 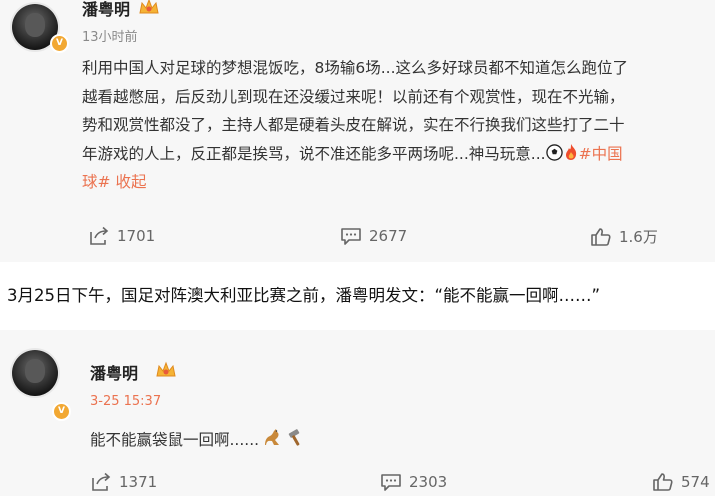 I want to click on collapse-link: 收起, so click(x=130, y=182).